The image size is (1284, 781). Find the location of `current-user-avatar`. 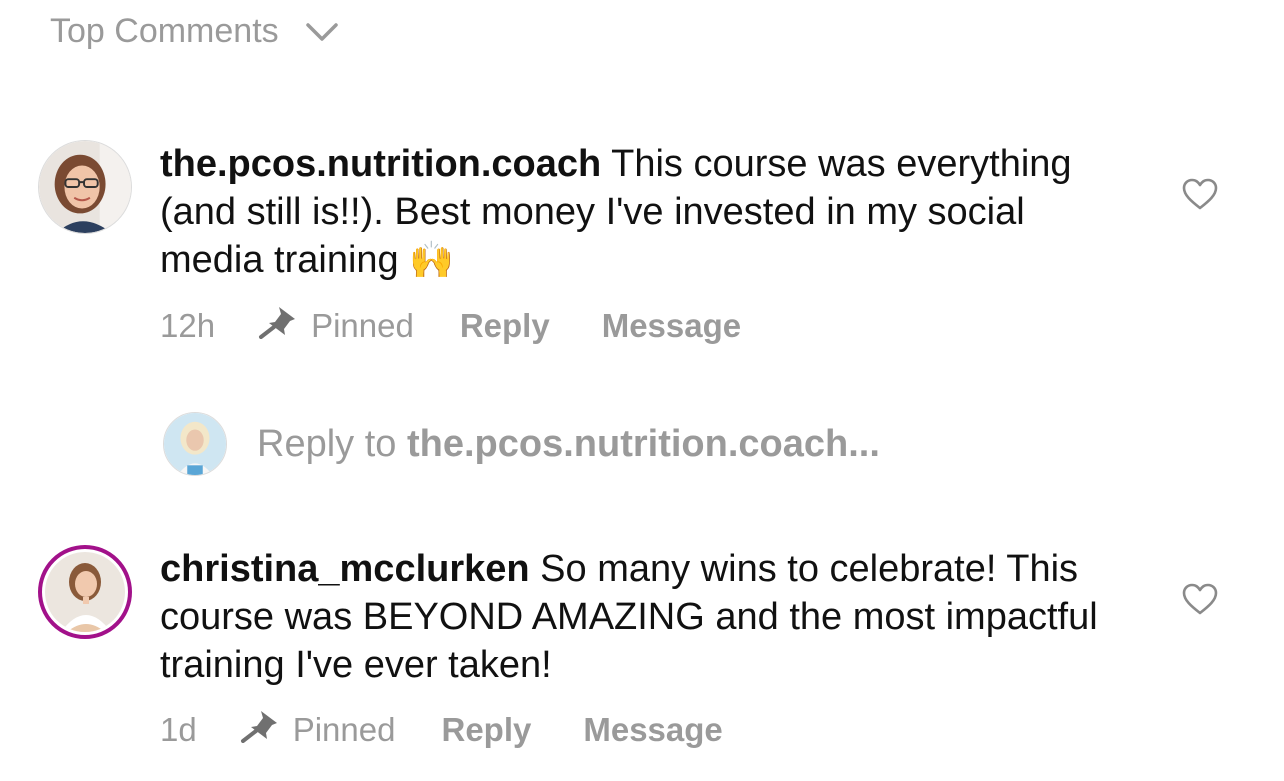

current-user-avatar is located at coordinates (195, 444).